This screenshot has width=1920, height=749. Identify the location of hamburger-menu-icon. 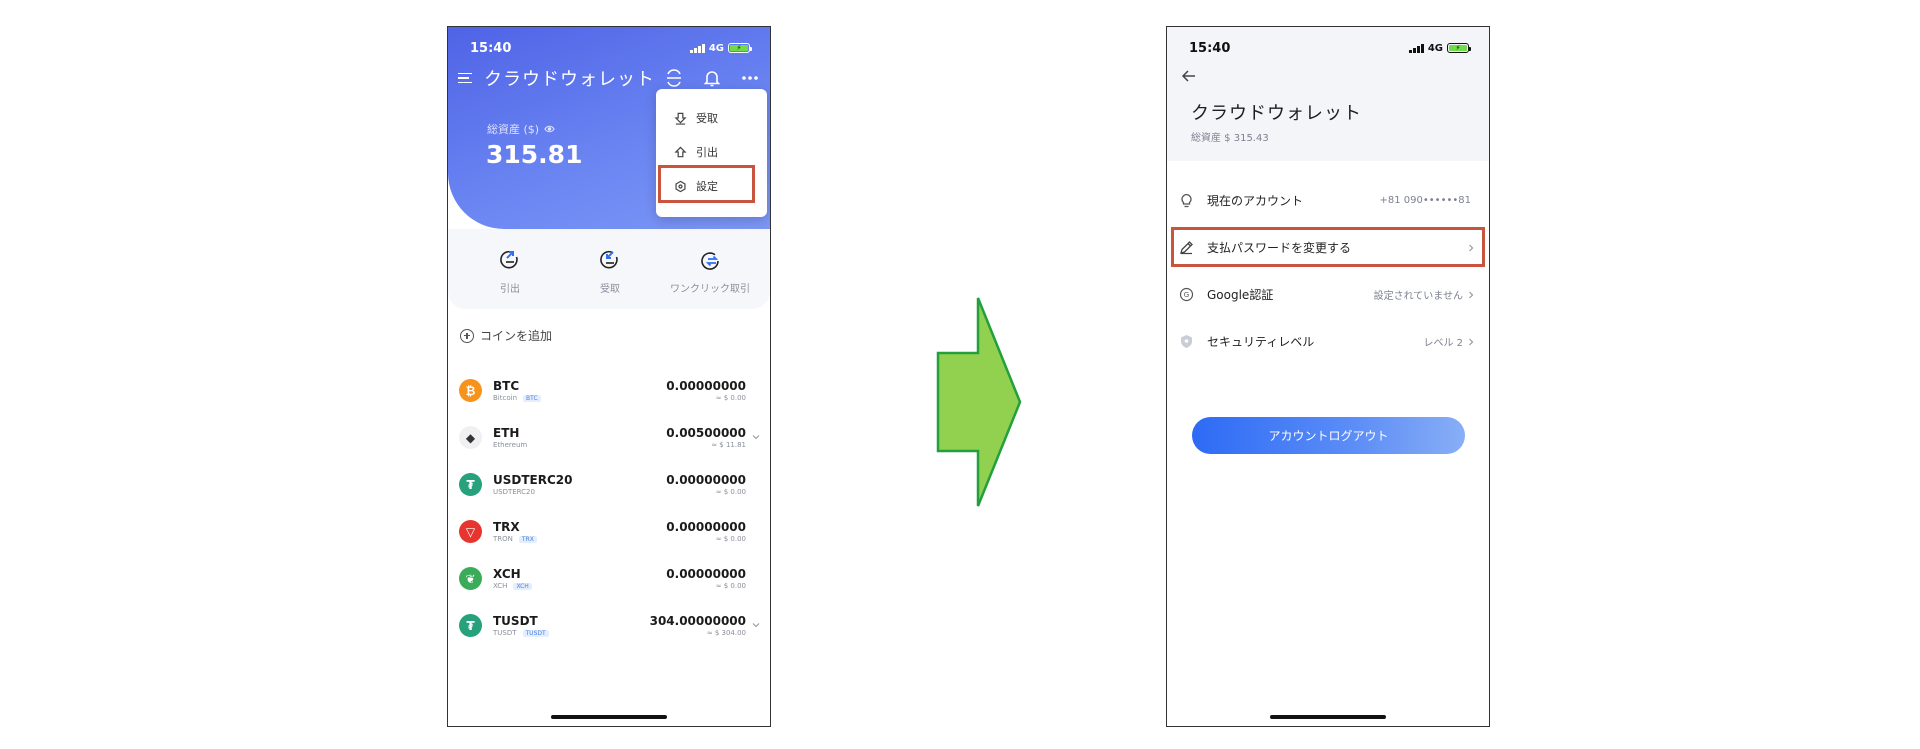
(465, 78).